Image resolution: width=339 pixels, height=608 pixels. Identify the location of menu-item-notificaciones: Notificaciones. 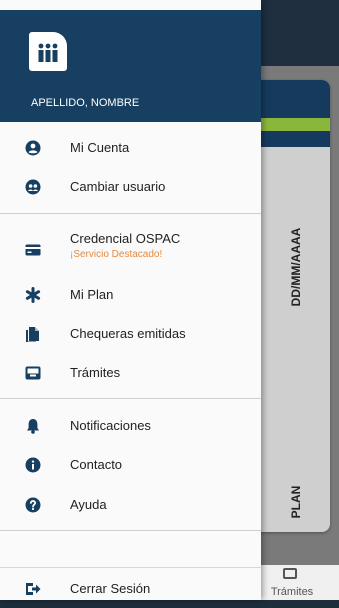
(130, 426).